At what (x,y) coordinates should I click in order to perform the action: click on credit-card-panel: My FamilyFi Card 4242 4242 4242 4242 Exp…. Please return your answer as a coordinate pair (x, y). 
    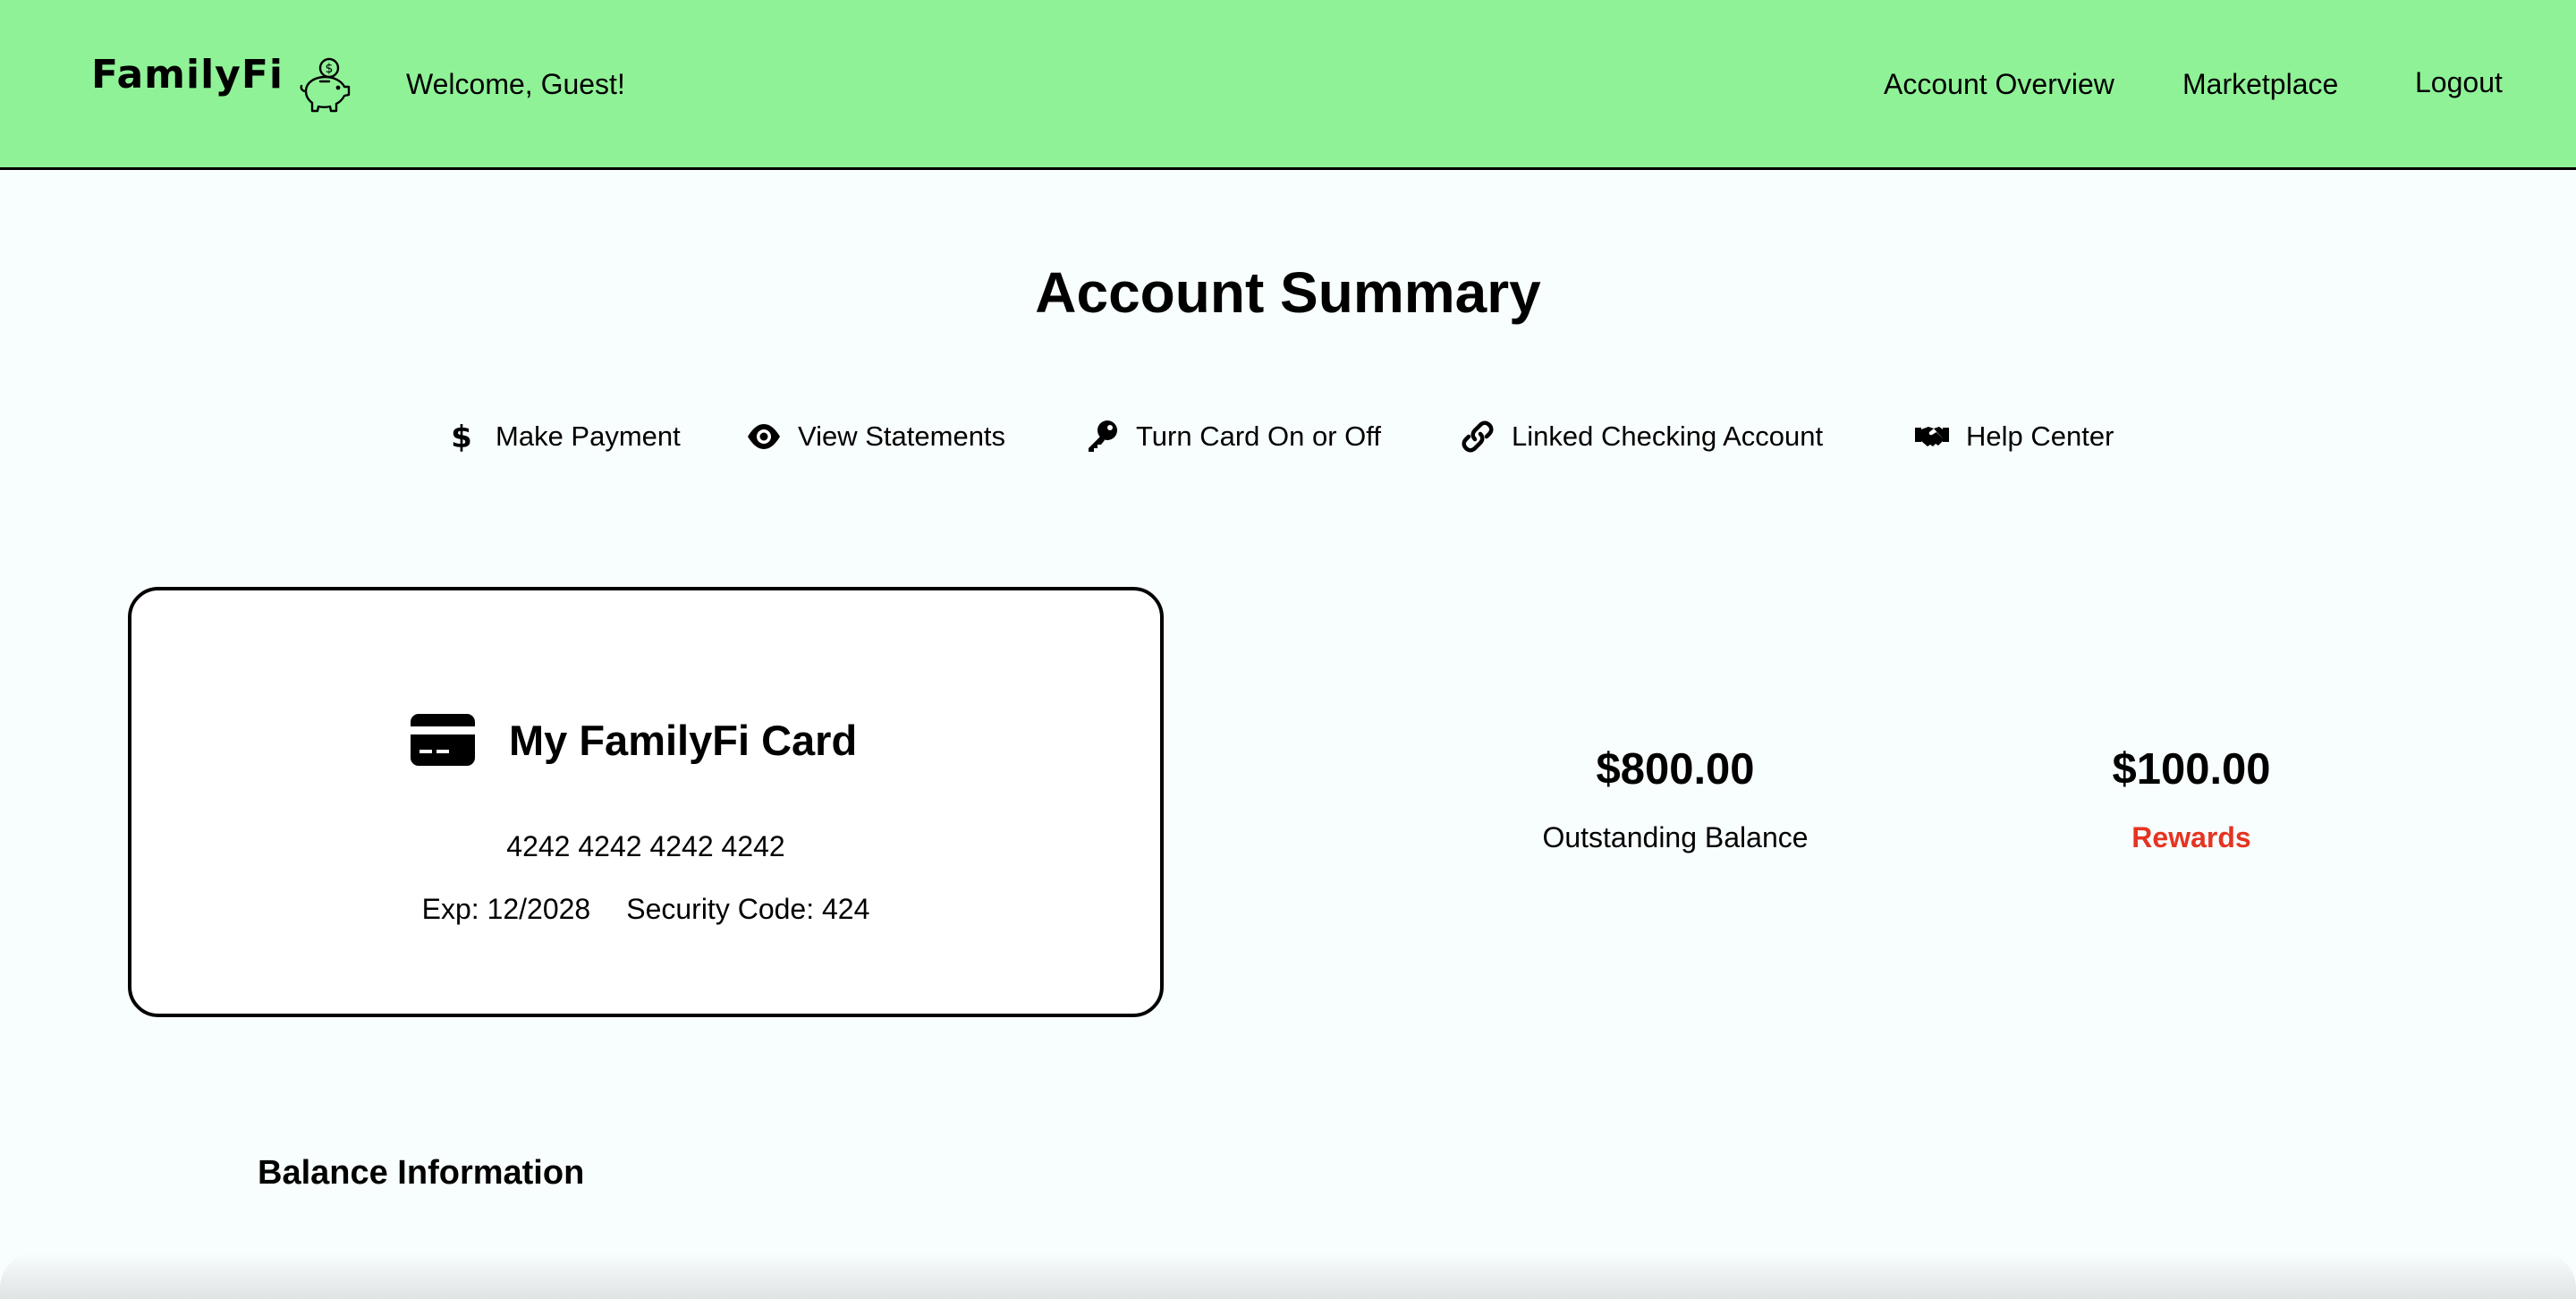
    Looking at the image, I should click on (646, 802).